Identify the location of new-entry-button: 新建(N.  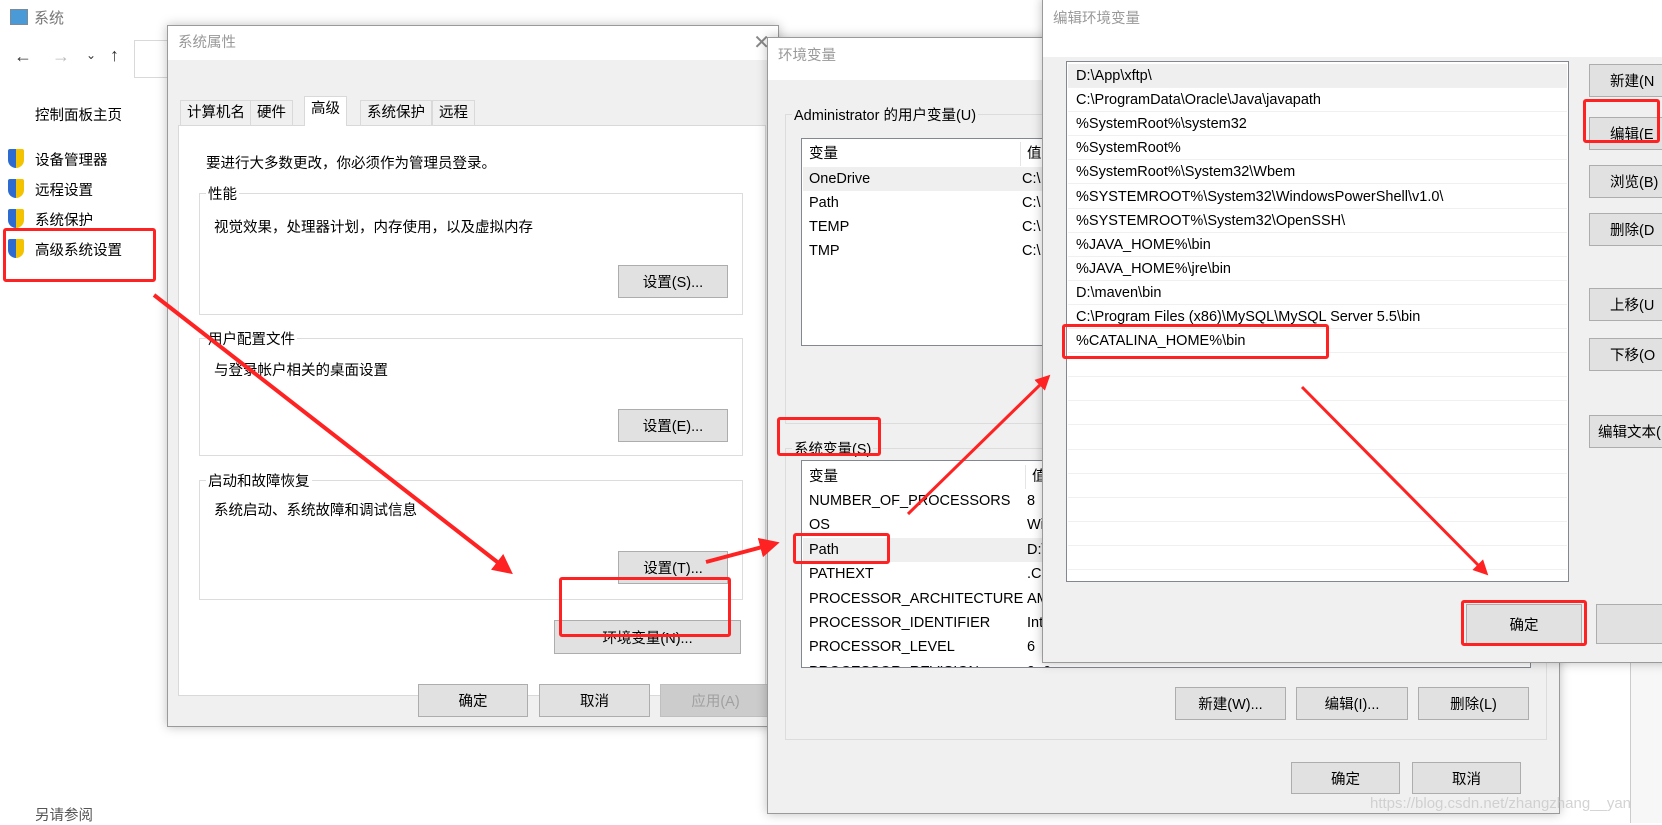
(1625, 80).